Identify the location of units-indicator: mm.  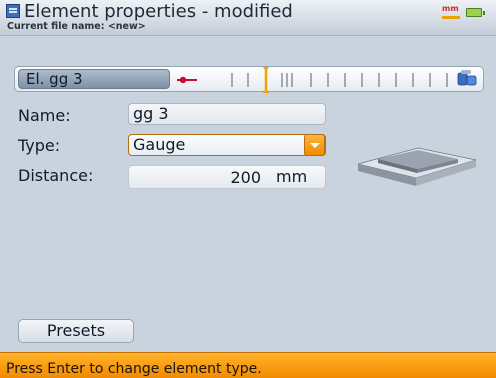
(463, 12).